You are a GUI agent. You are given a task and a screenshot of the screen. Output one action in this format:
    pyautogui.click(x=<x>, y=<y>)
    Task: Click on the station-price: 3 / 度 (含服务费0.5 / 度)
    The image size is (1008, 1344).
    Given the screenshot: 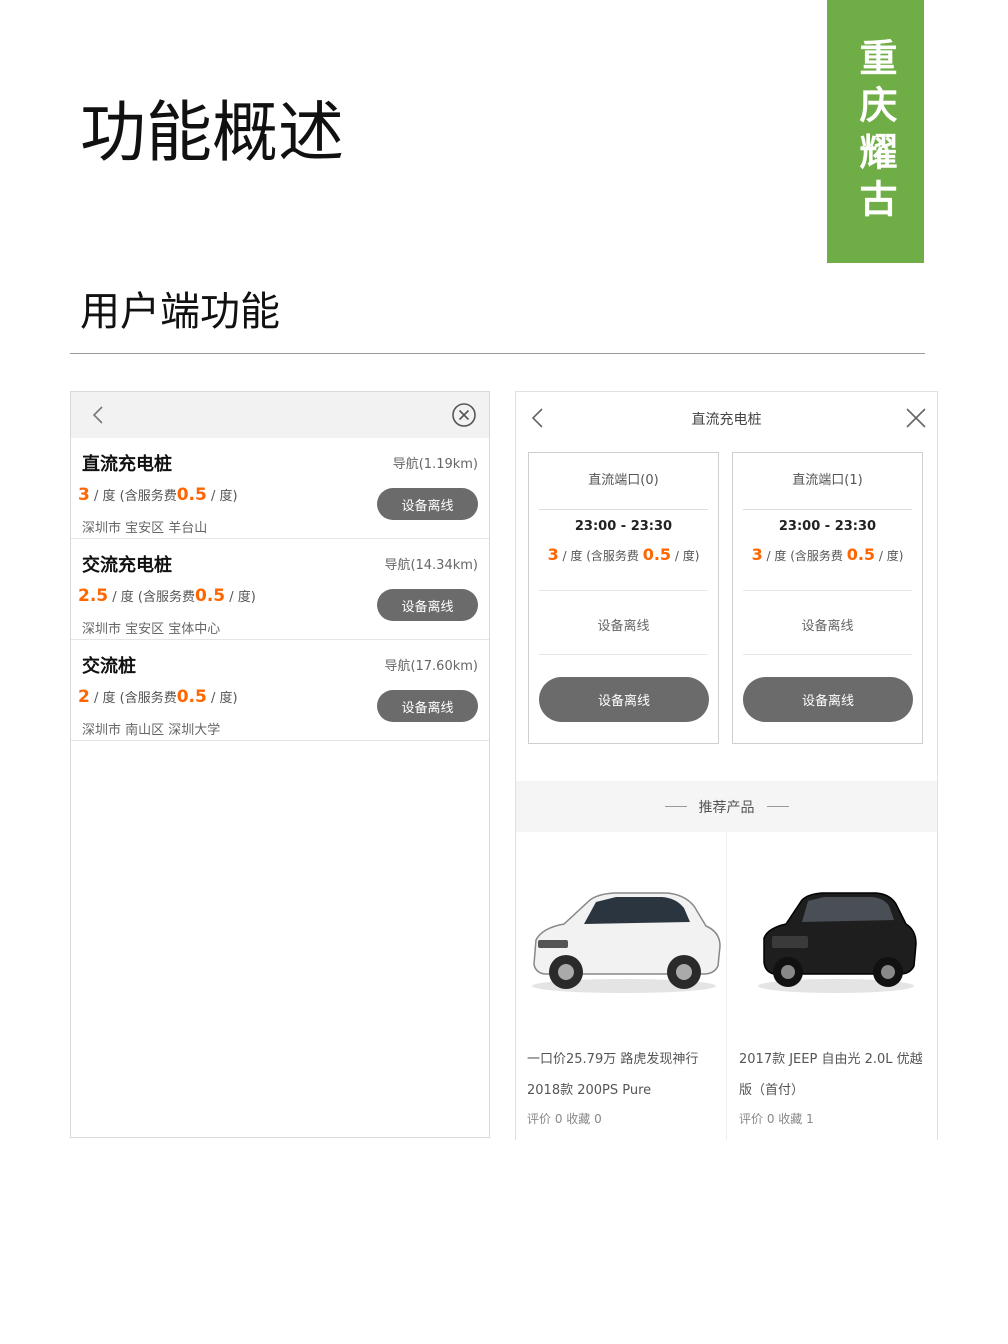 What is the action you would take?
    pyautogui.click(x=158, y=495)
    